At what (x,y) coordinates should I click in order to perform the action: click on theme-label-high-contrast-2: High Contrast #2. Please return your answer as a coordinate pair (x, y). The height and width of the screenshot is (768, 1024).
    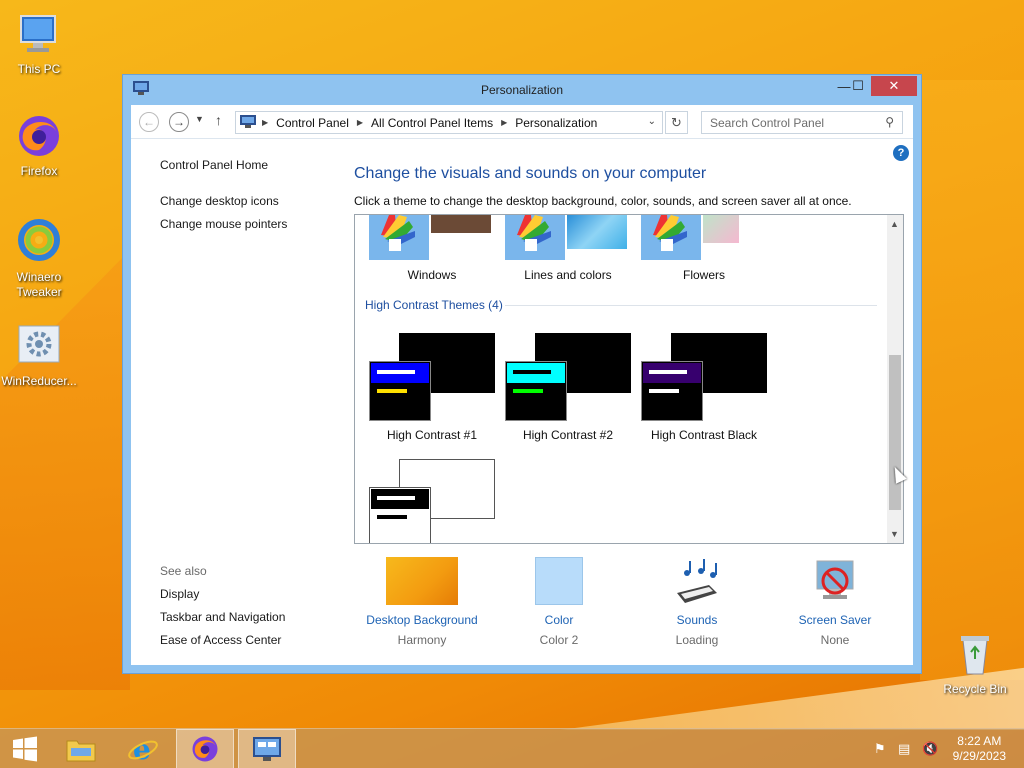
    Looking at the image, I should click on (568, 435).